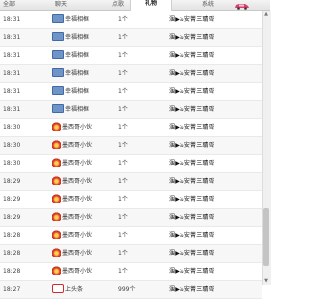 The width and height of the screenshot is (320, 299). Describe the element at coordinates (151, 5) in the screenshot. I see `tab-gifts: 礼物` at that location.